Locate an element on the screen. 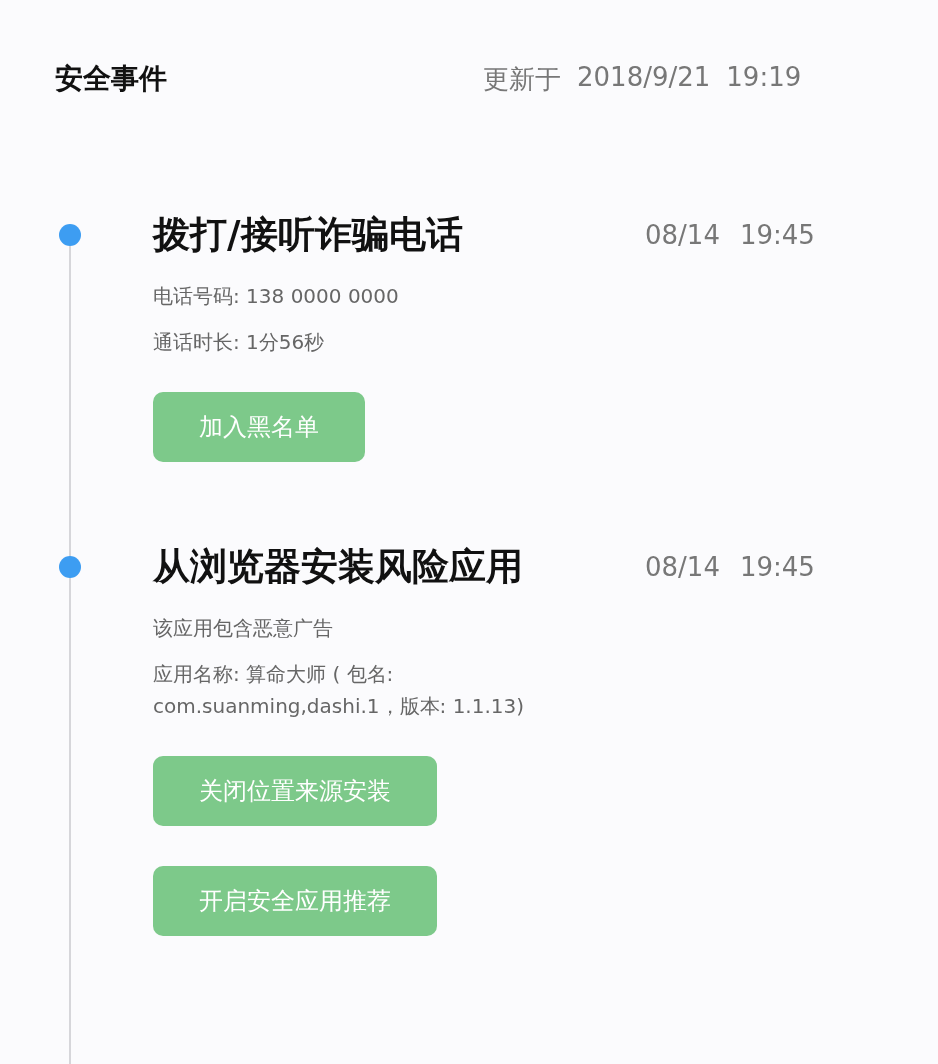  action-button: 关闭位置来源安装 is located at coordinates (295, 791).